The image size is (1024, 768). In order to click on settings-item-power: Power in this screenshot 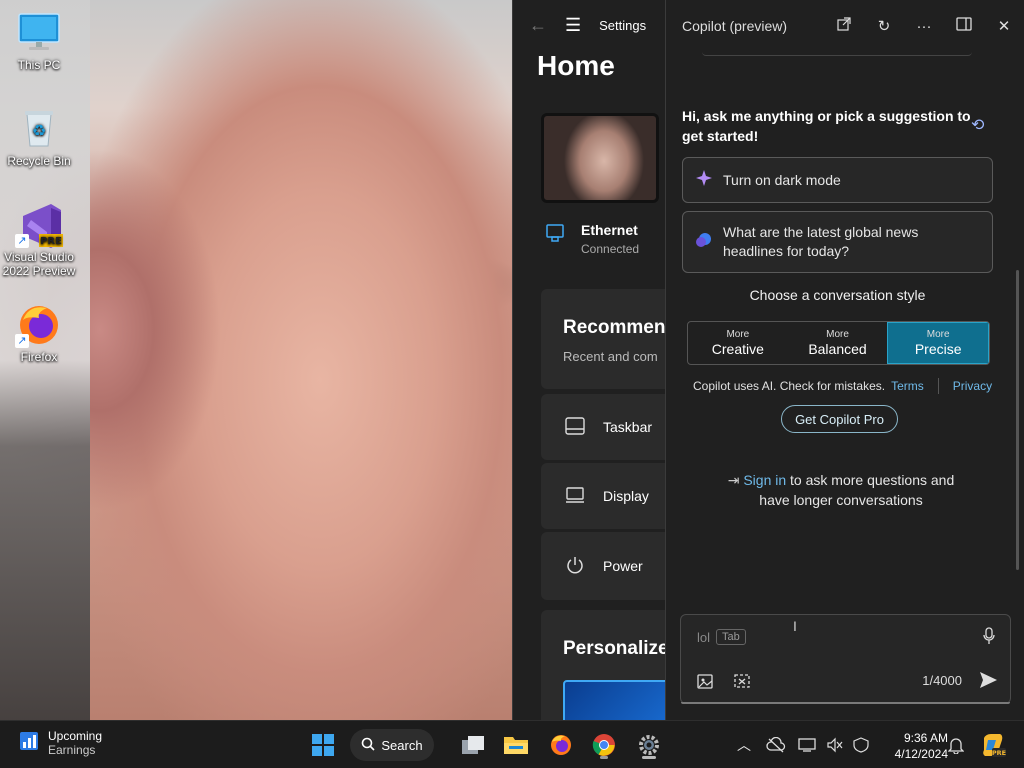, I will do `click(603, 566)`.